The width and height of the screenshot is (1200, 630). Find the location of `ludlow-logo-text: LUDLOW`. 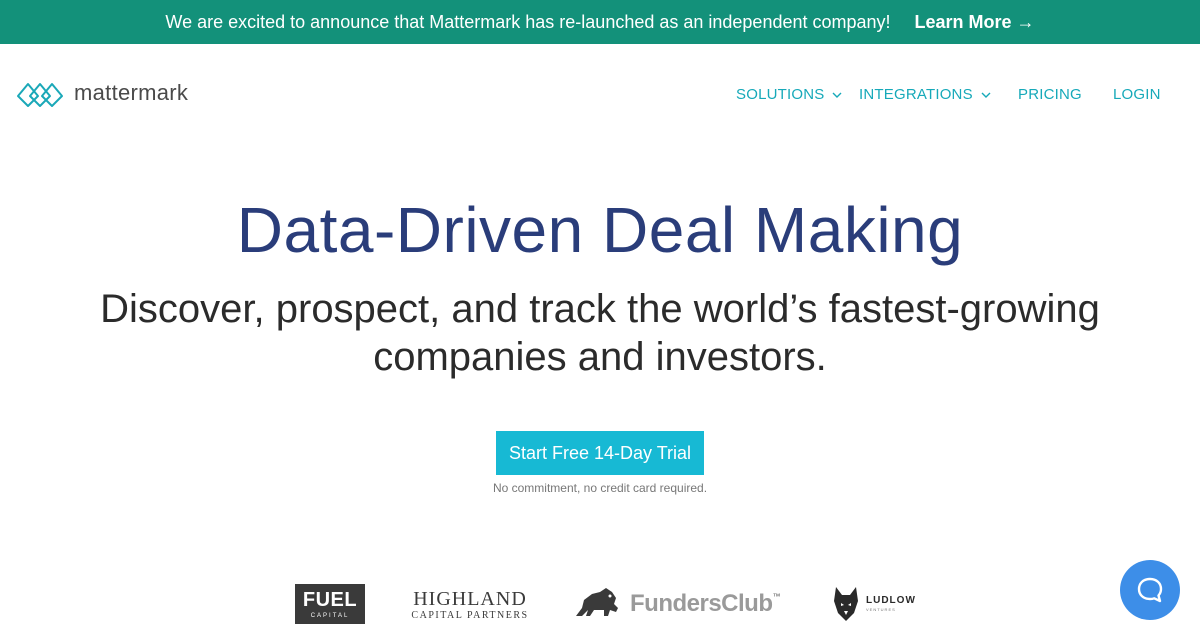

ludlow-logo-text: LUDLOW is located at coordinates (891, 600).